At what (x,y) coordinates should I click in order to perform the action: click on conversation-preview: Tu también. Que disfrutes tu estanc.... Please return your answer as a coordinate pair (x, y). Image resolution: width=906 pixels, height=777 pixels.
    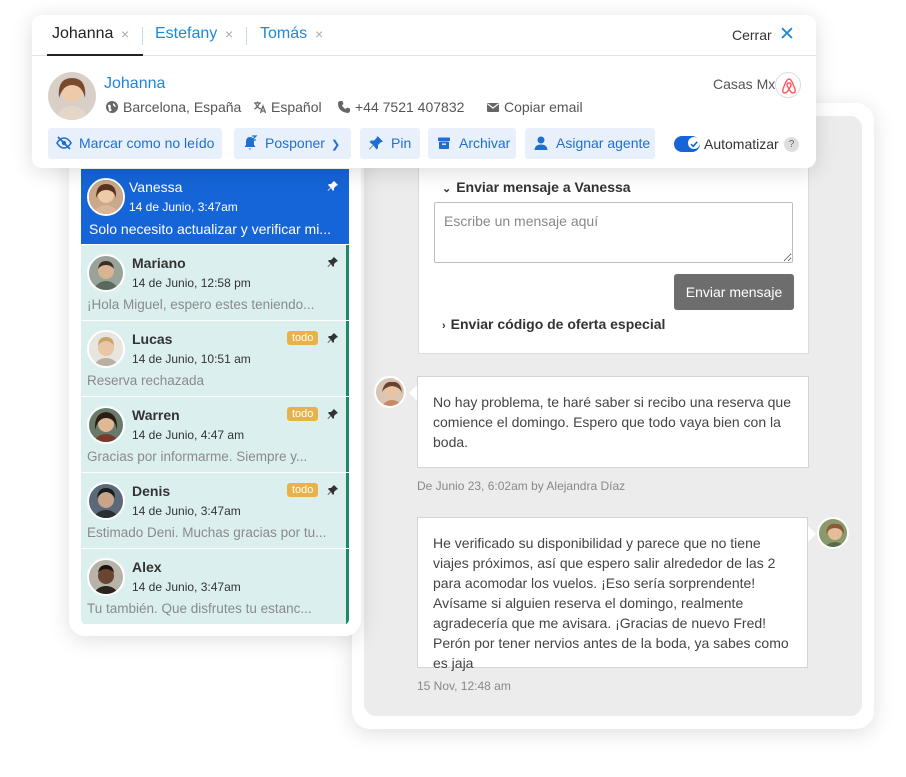
    Looking at the image, I should click on (199, 608).